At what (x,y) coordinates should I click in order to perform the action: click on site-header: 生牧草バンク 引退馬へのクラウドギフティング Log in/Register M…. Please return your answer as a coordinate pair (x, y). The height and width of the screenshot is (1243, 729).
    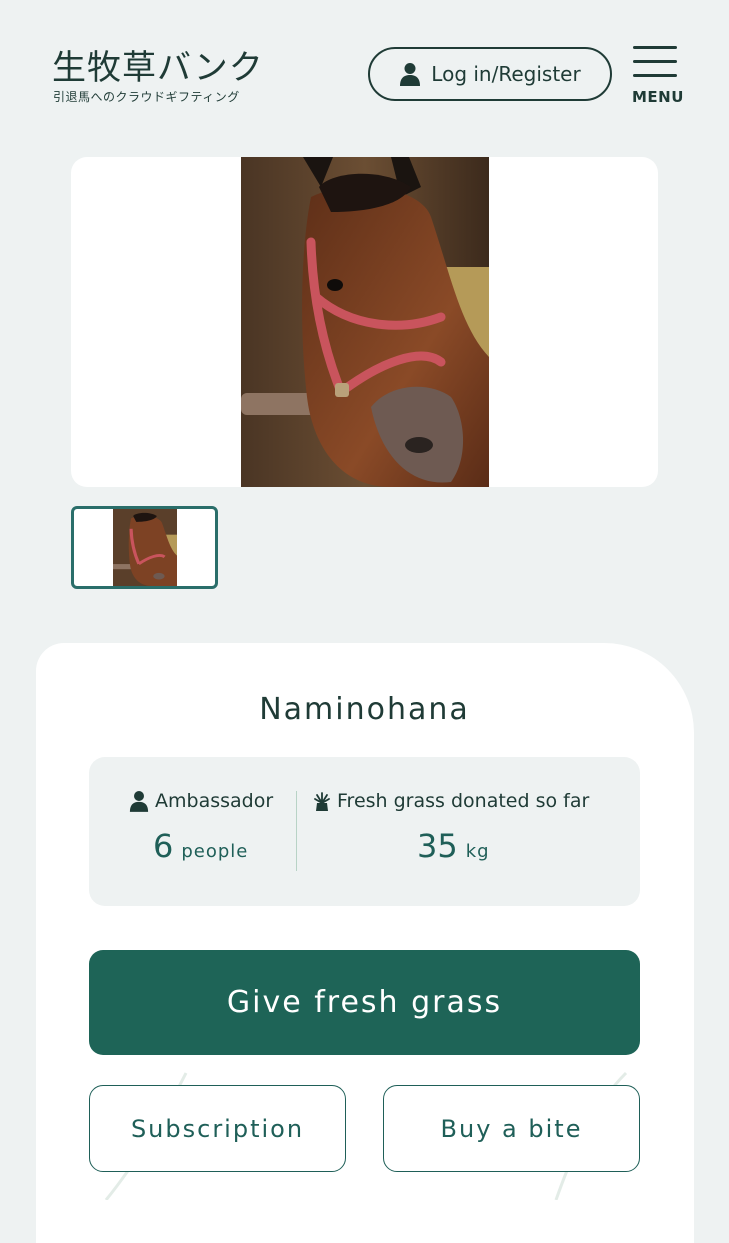
    Looking at the image, I should click on (364, 70).